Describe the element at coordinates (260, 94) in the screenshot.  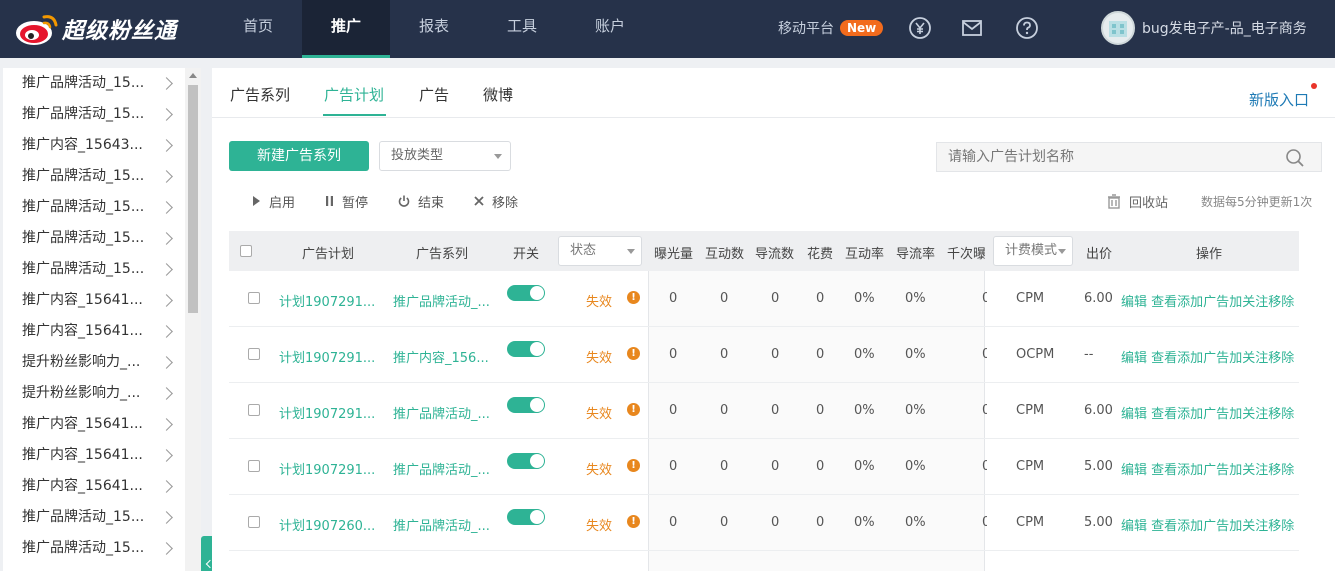
I see `tab-ad-series: 广告系列` at that location.